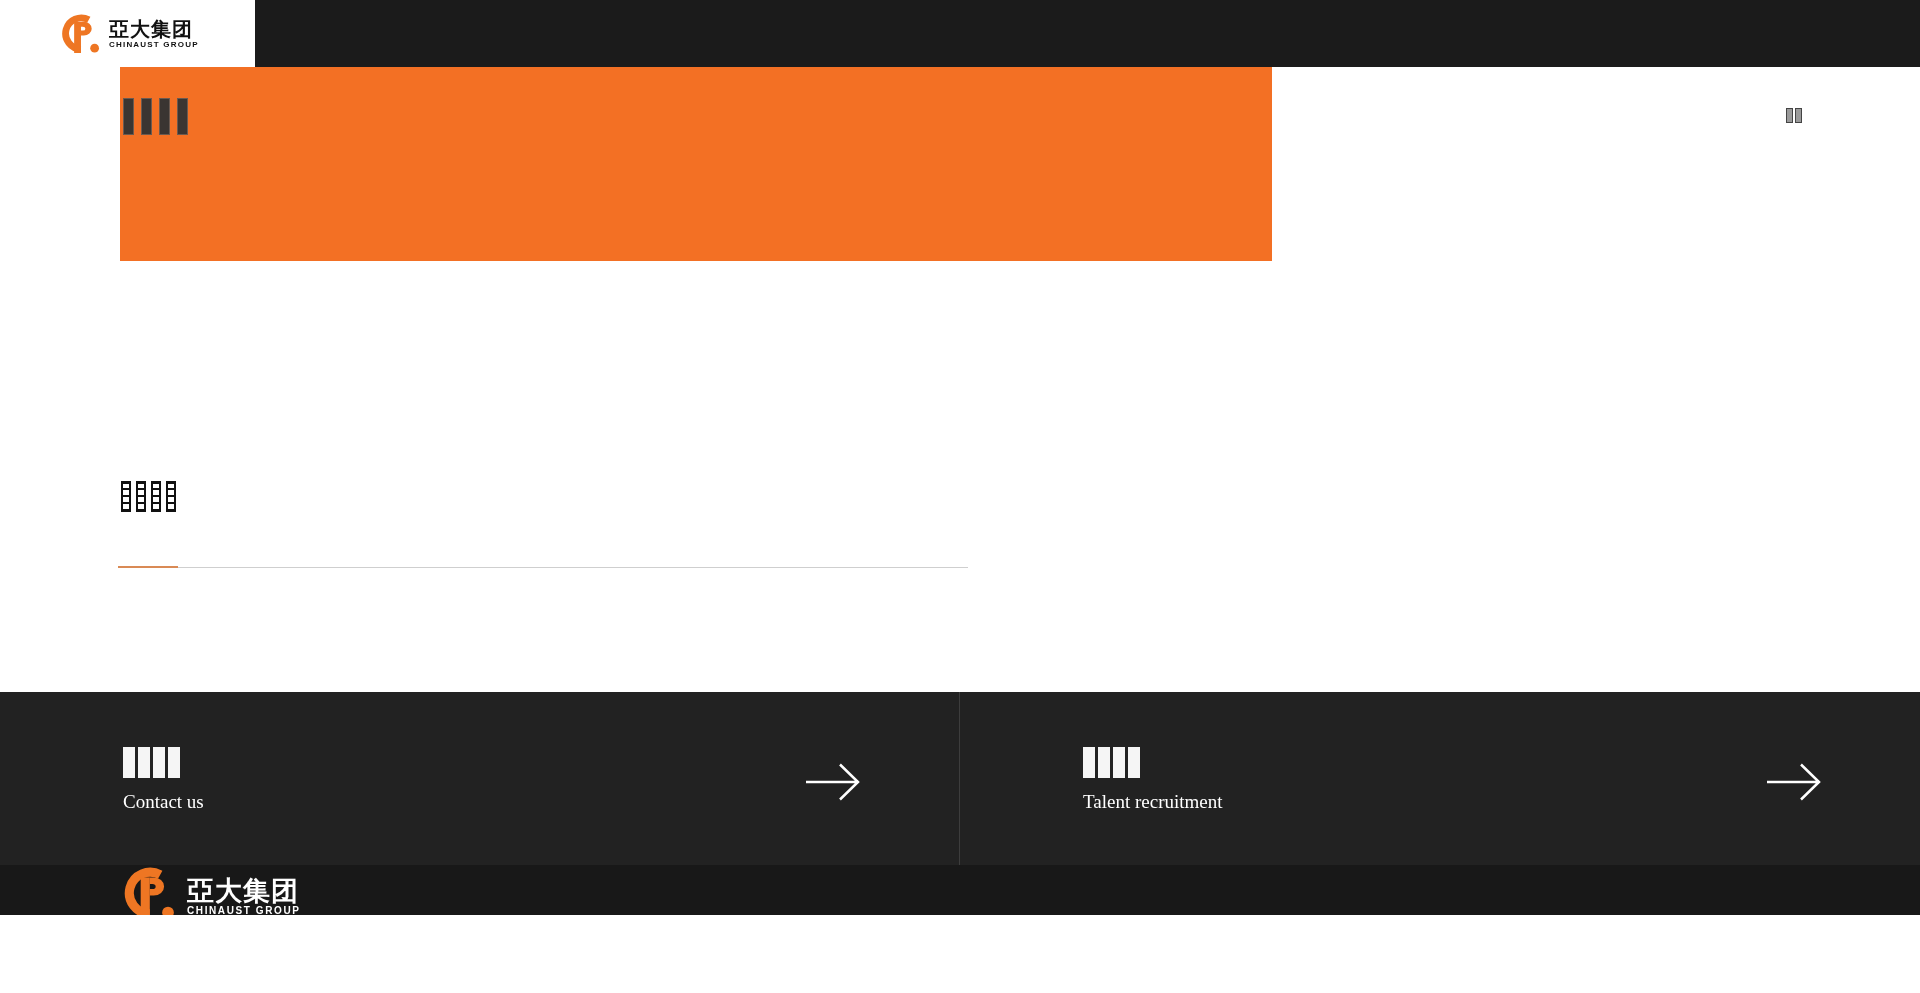  What do you see at coordinates (80, 33) in the screenshot?
I see `logo-mark-icon` at bounding box center [80, 33].